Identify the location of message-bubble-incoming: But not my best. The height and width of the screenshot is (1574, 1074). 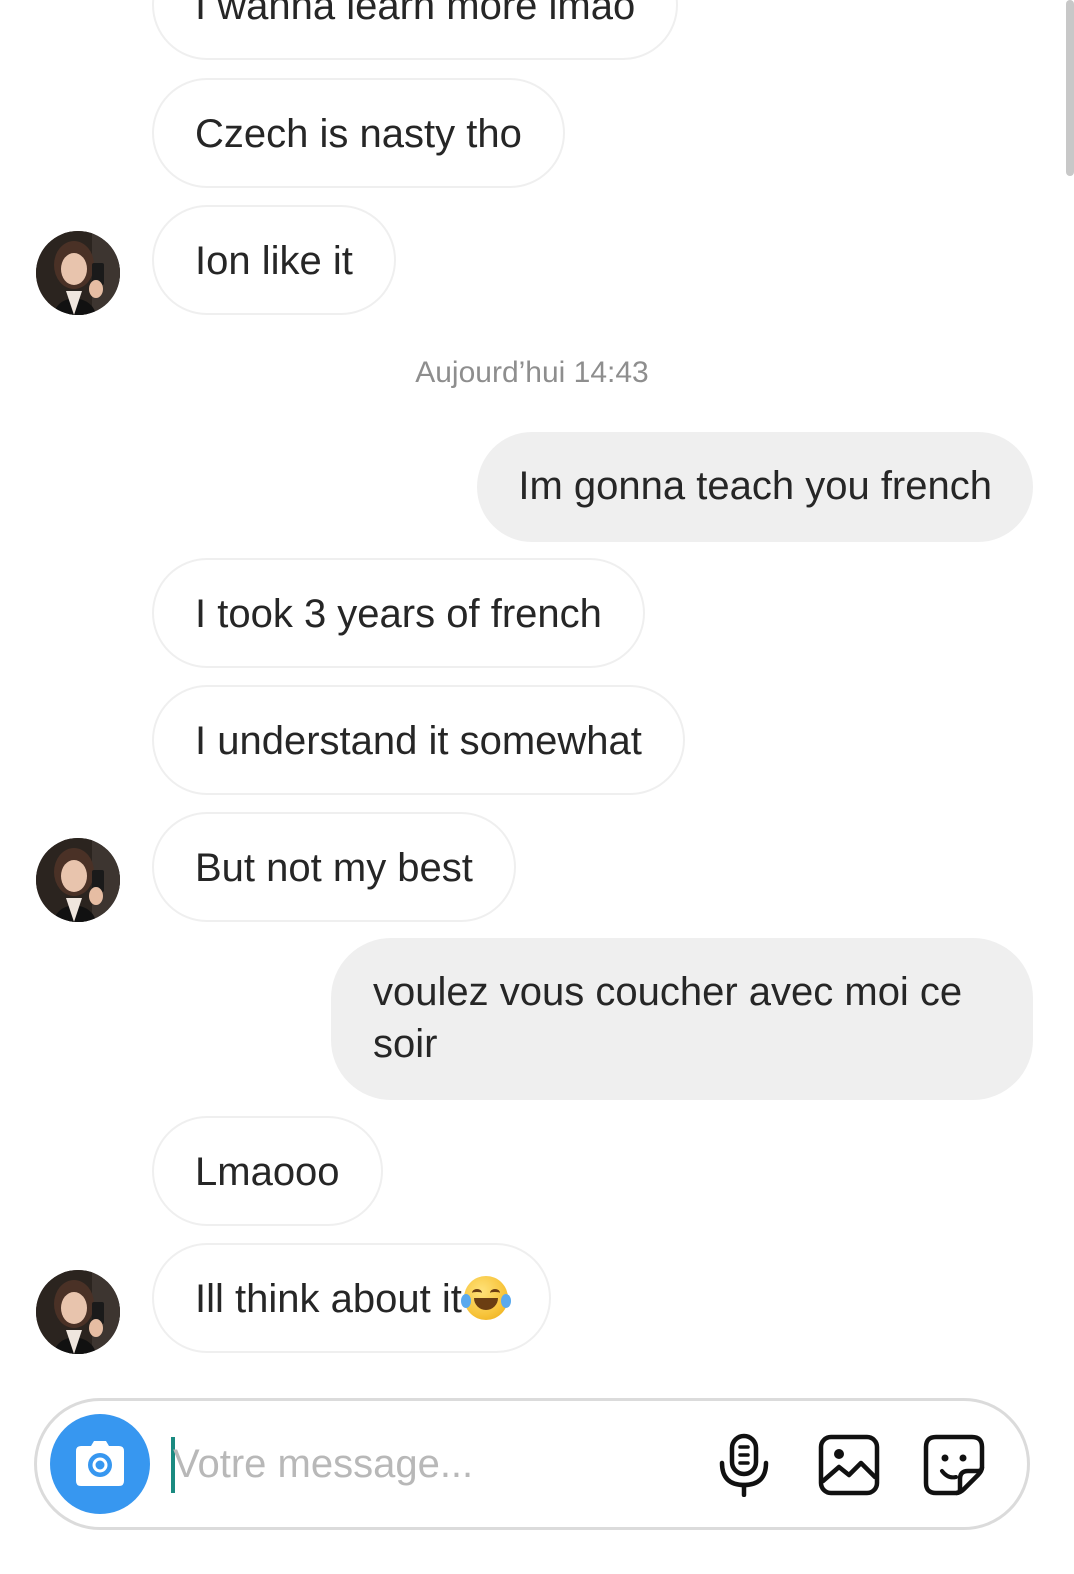
(334, 867).